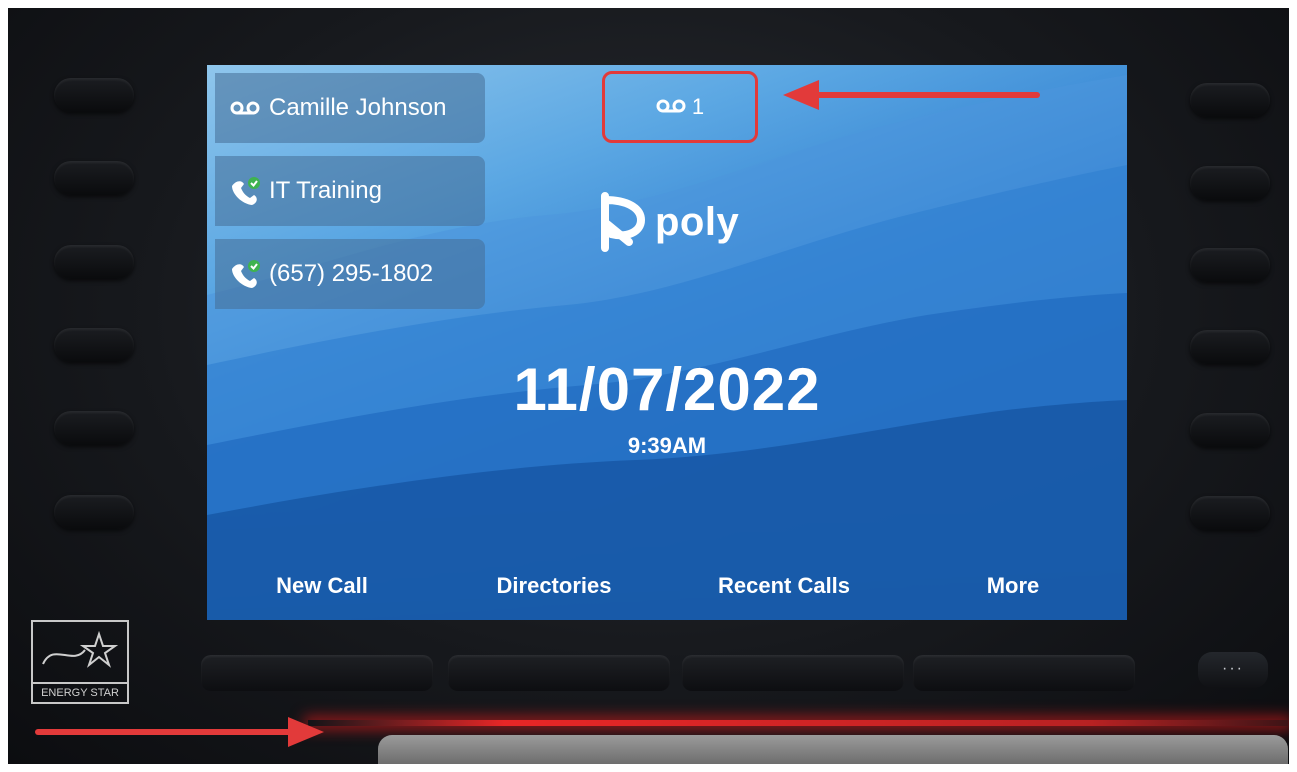 The width and height of the screenshot is (1297, 772). What do you see at coordinates (1013, 586) in the screenshot?
I see `softkey-more: More` at bounding box center [1013, 586].